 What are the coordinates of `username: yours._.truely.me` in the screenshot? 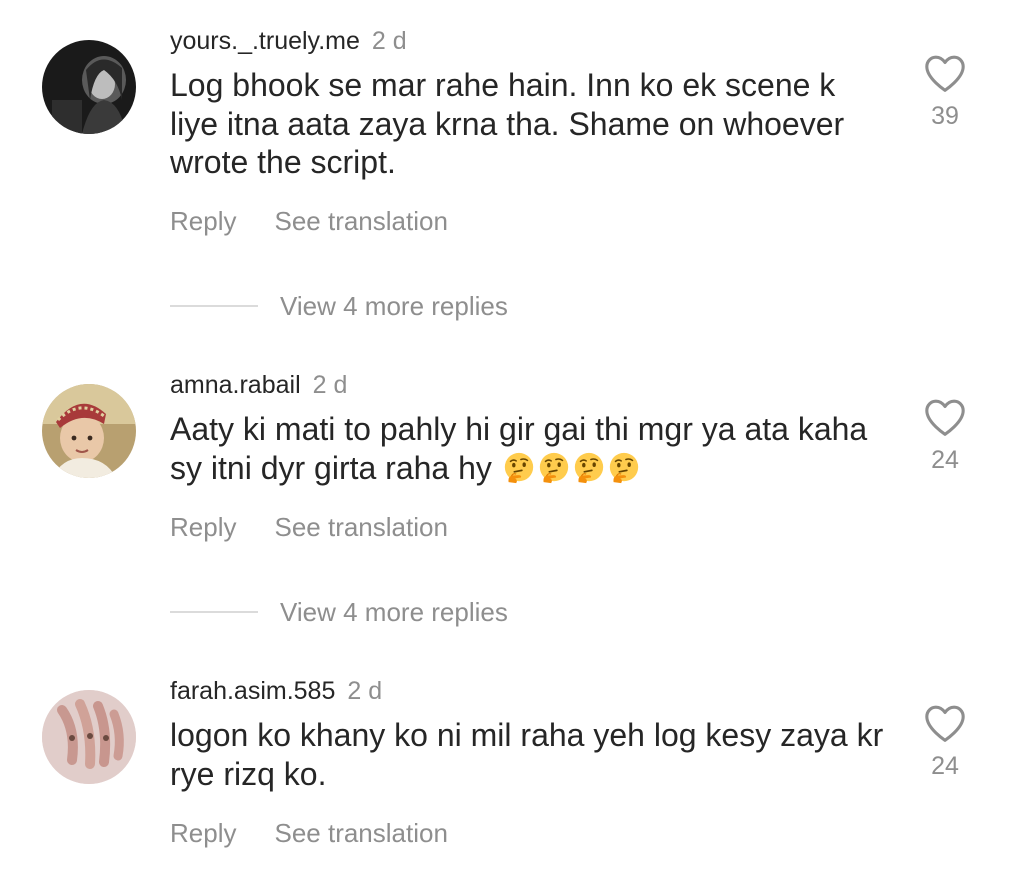 It's located at (265, 41).